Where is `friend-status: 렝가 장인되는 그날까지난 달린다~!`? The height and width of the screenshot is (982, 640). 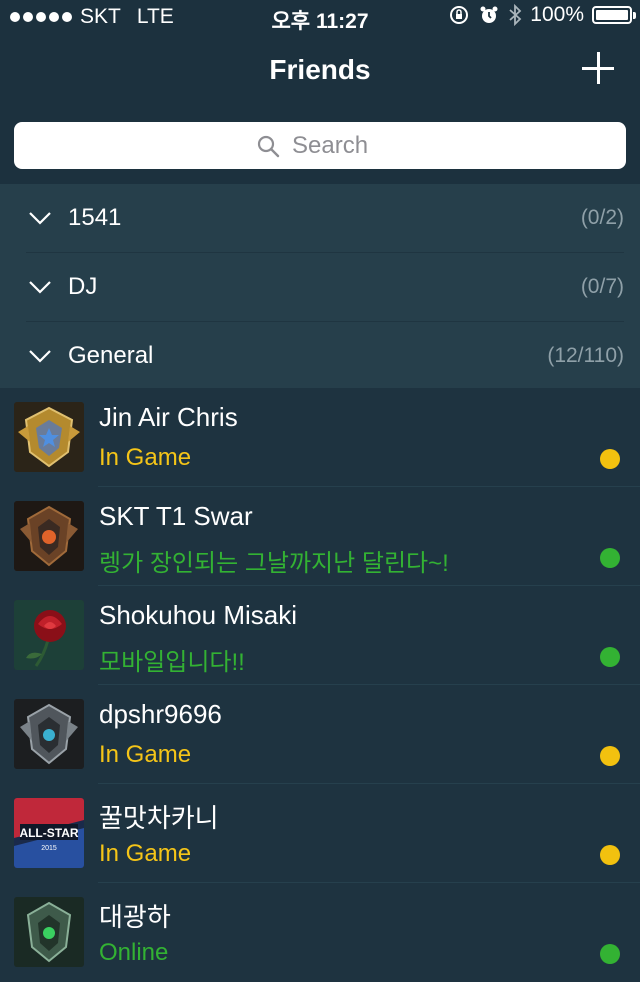
friend-status: 렝가 장인되는 그날까지난 달린다~! is located at coordinates (274, 563).